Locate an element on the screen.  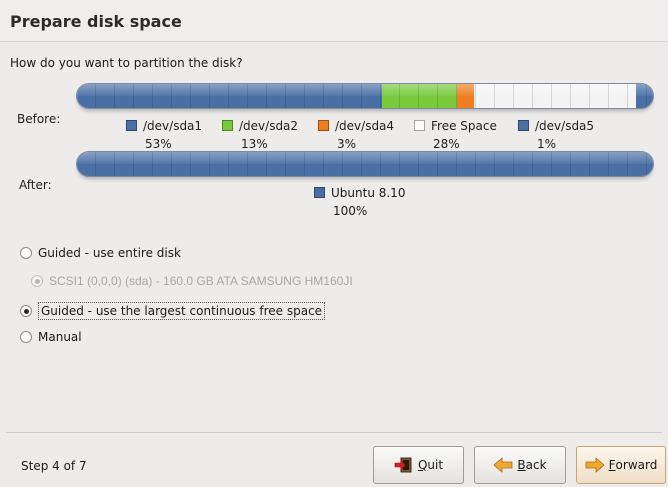
back-label: ack is located at coordinates (536, 465).